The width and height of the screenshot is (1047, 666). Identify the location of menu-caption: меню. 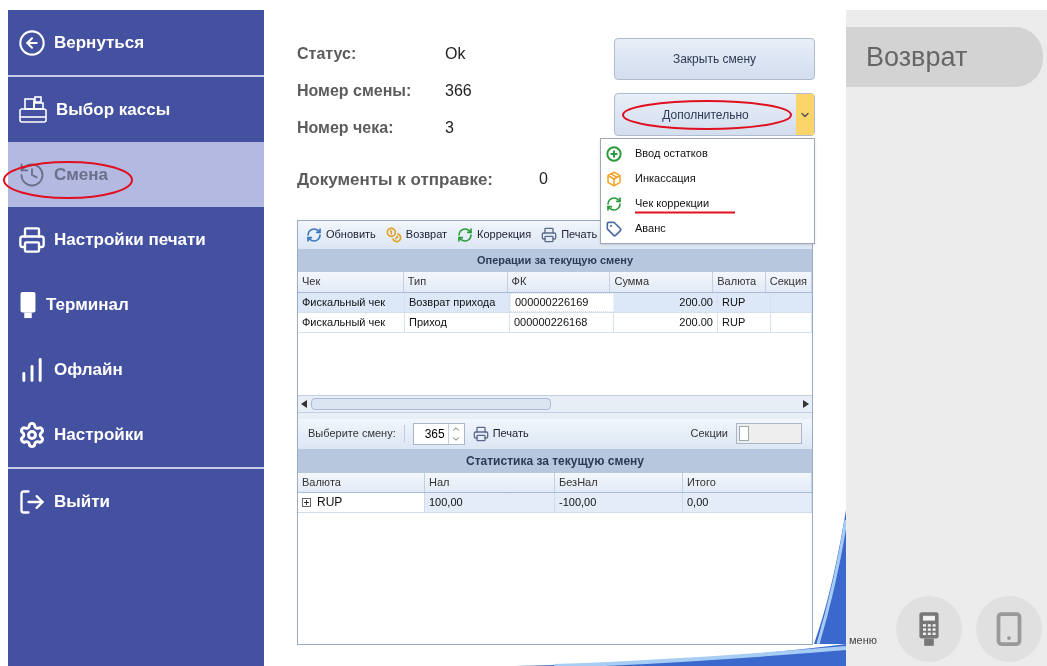
(863, 640).